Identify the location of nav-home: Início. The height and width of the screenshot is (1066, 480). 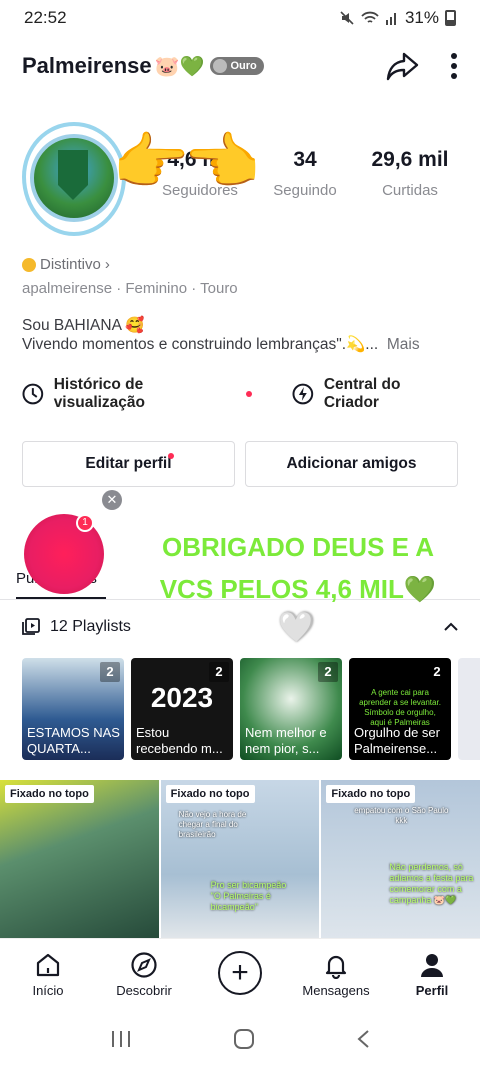
(48, 974).